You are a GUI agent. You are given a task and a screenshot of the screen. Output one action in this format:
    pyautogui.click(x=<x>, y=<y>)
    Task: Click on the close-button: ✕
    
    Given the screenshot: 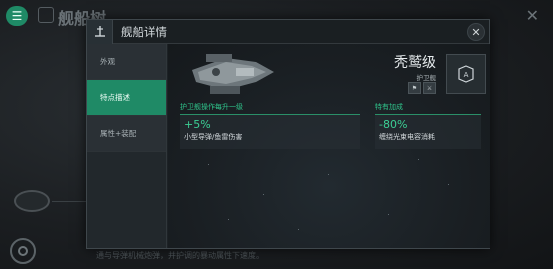 What is the action you would take?
    pyautogui.click(x=476, y=32)
    